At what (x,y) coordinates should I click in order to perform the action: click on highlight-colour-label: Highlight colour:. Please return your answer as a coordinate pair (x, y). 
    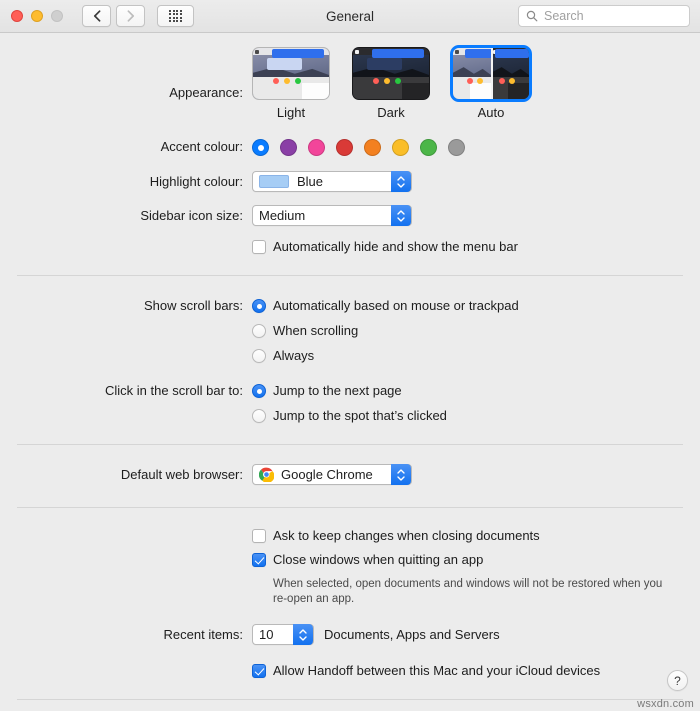
    Looking at the image, I should click on (196, 181).